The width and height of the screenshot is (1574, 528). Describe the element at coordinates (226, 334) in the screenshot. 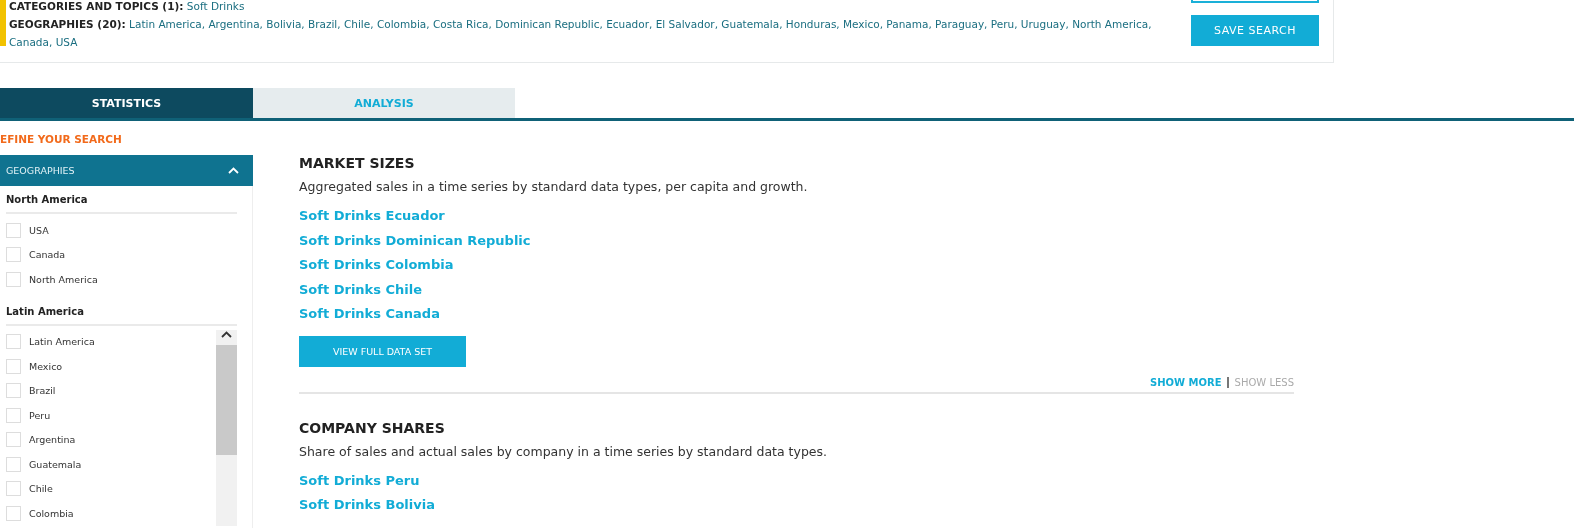

I see `scroll-up-icon` at that location.